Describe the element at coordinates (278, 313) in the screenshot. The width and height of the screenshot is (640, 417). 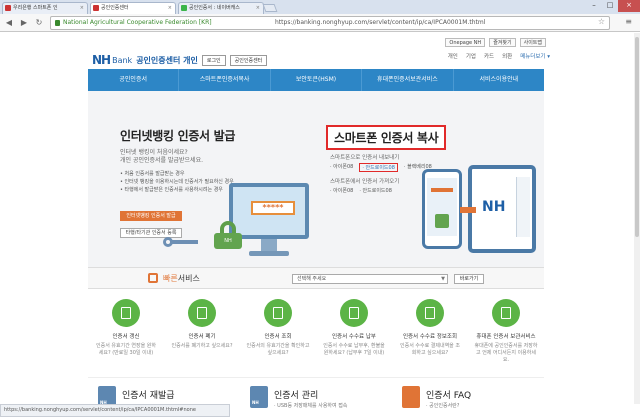
I see `certificate-icon` at that location.